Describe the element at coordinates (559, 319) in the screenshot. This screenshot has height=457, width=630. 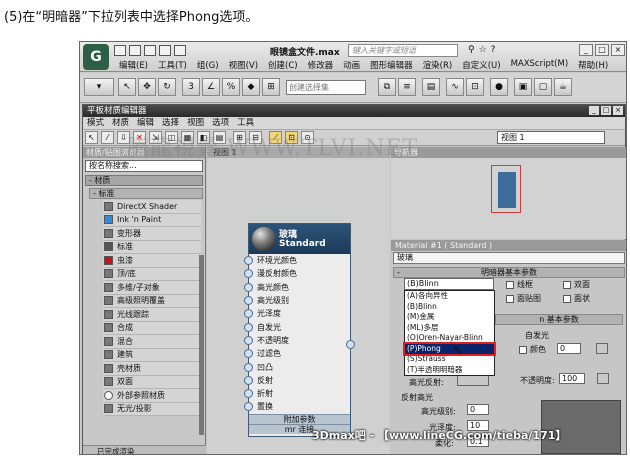
I see `rollout-basic-params: n 基本参数` at that location.